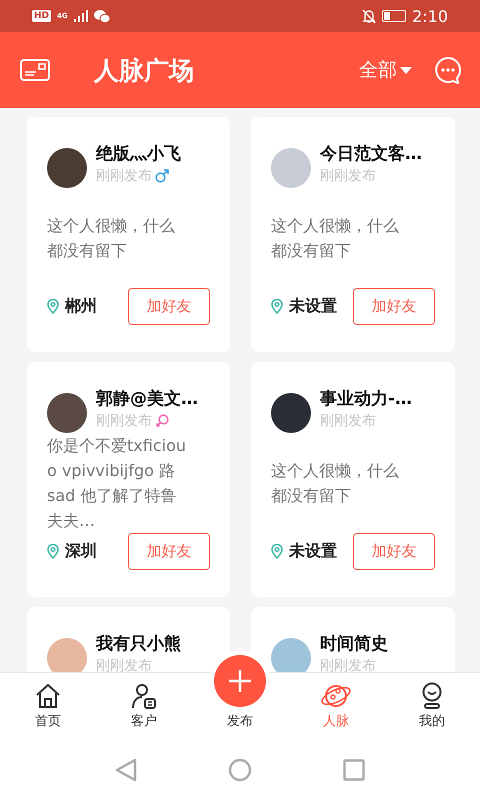 The width and height of the screenshot is (480, 800). Describe the element at coordinates (448, 70) in the screenshot. I see `chat-bubble-icon` at that location.